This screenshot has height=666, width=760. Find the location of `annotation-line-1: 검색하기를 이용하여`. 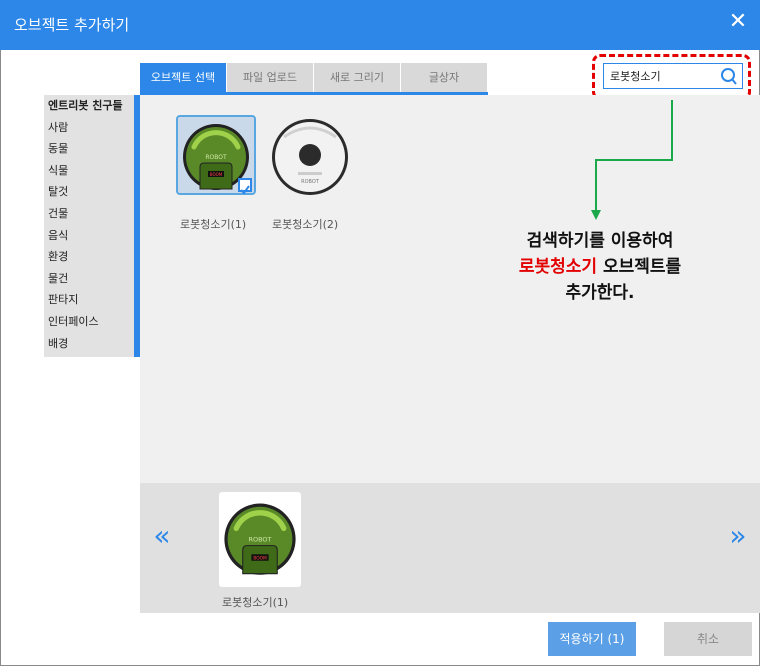

annotation-line-1: 검색하기를 이용하여 is located at coordinates (600, 241).